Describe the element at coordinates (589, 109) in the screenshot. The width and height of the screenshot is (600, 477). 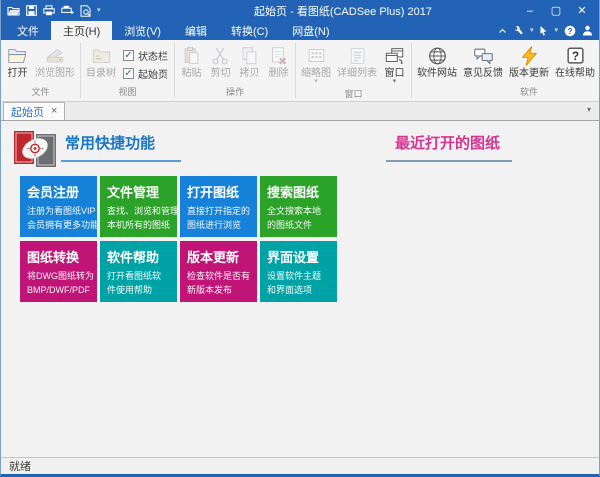
I see `tab-list-dropdown-icon: ▾` at that location.